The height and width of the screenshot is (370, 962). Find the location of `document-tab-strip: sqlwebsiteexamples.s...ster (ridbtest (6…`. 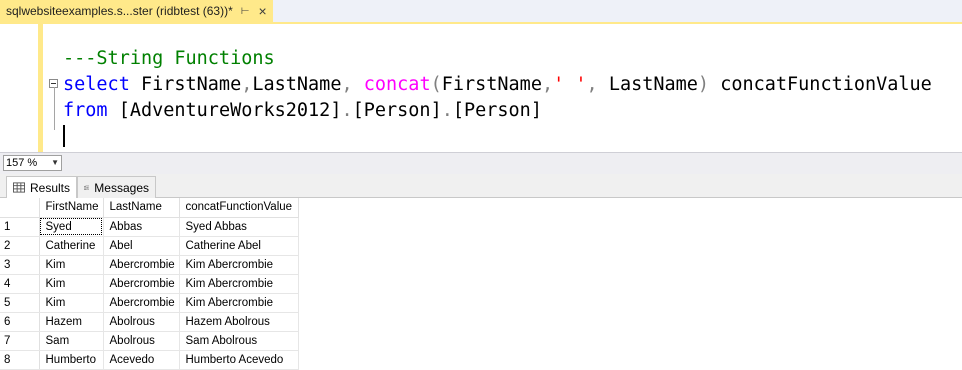

document-tab-strip: sqlwebsiteexamples.s...ster (ridbtest (6… is located at coordinates (481, 12).